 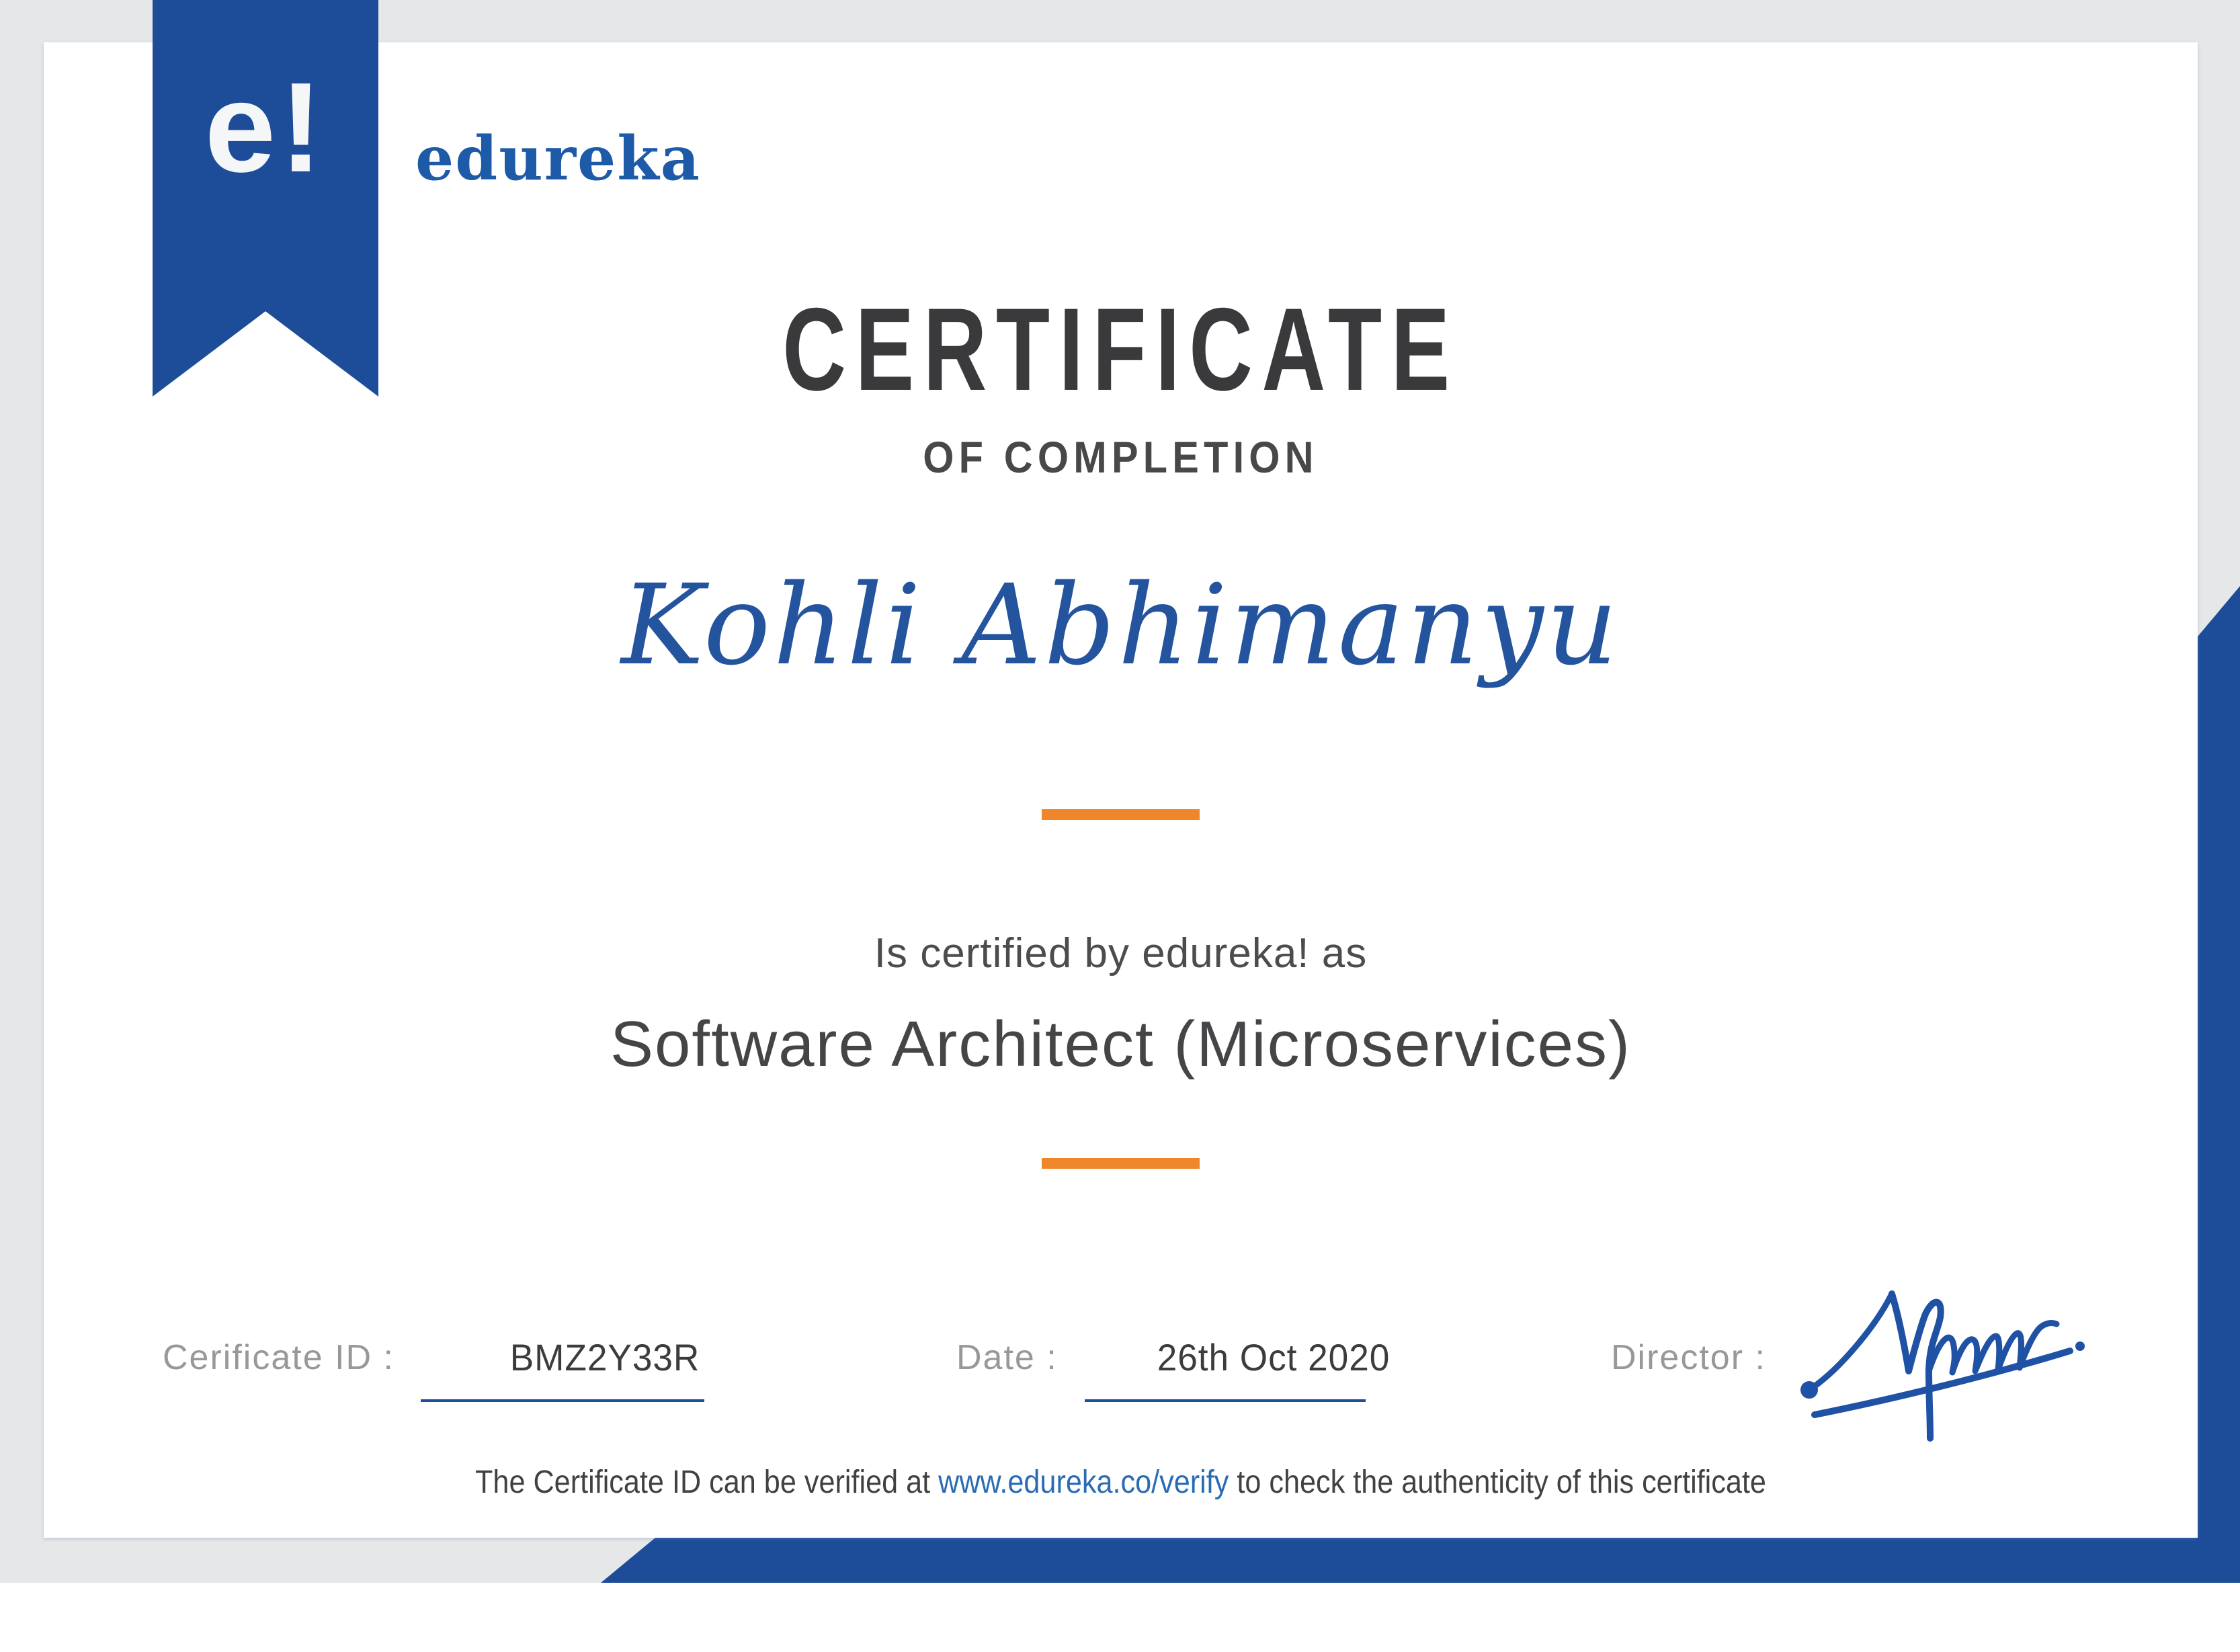 I want to click on certificate-id-label: Cerificate ID :, so click(x=279, y=1357).